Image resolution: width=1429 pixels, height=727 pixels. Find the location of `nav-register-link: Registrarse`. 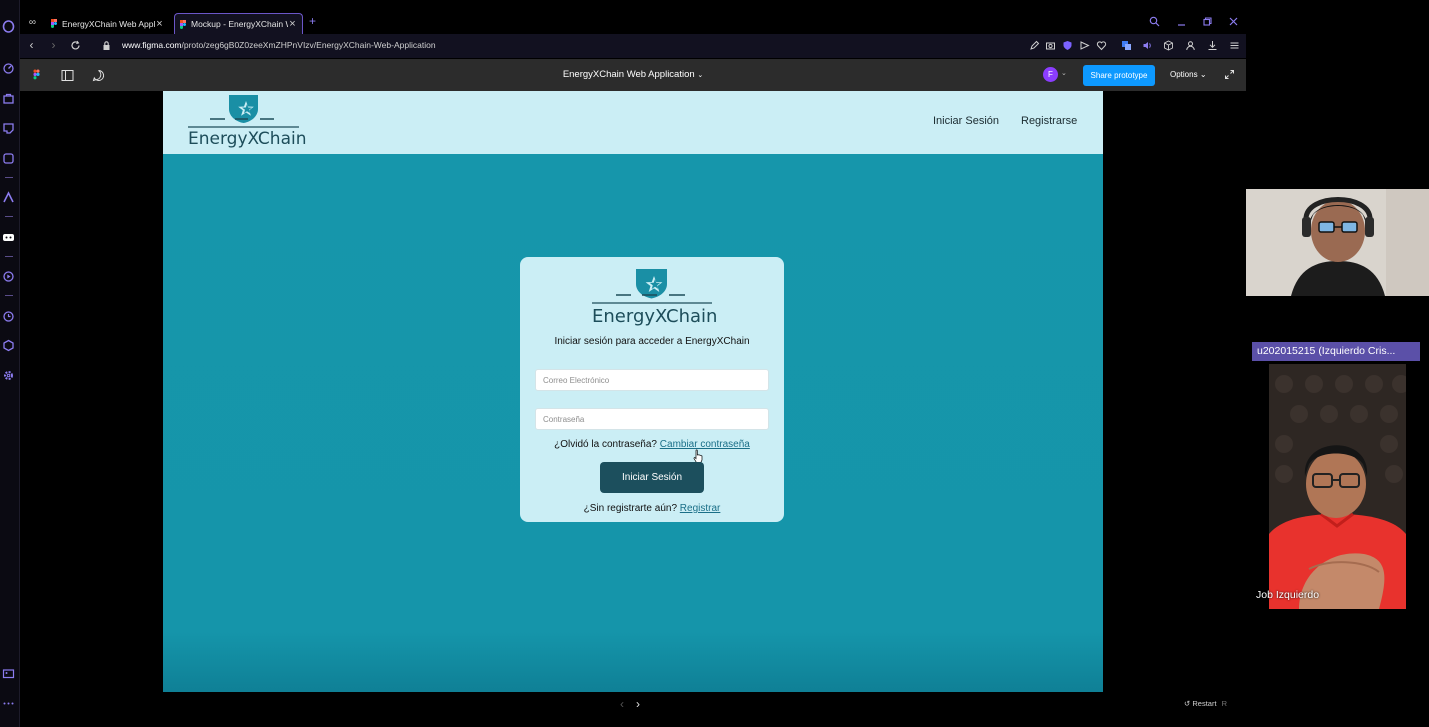

nav-register-link: Registrarse is located at coordinates (1049, 121).